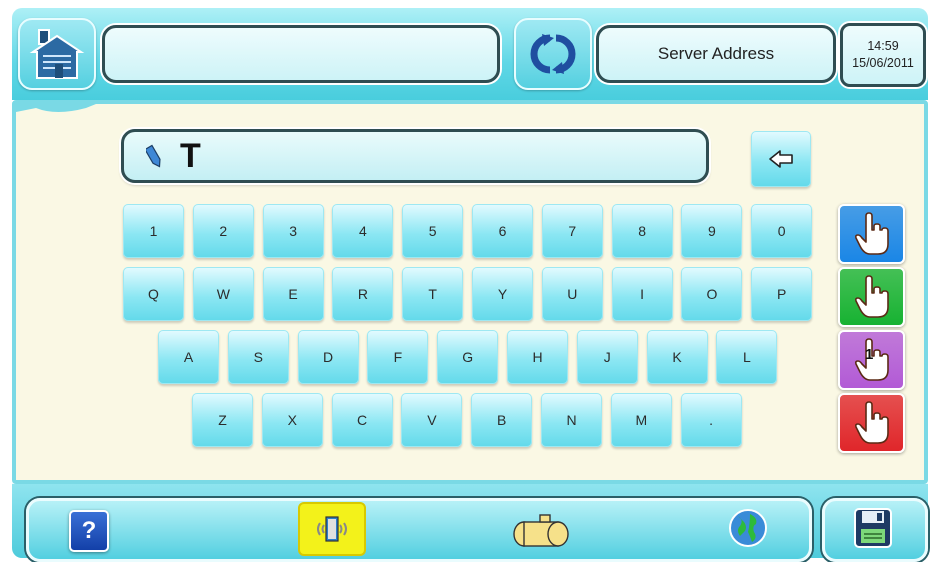 The width and height of the screenshot is (930, 562). I want to click on key-b: B, so click(502, 420).